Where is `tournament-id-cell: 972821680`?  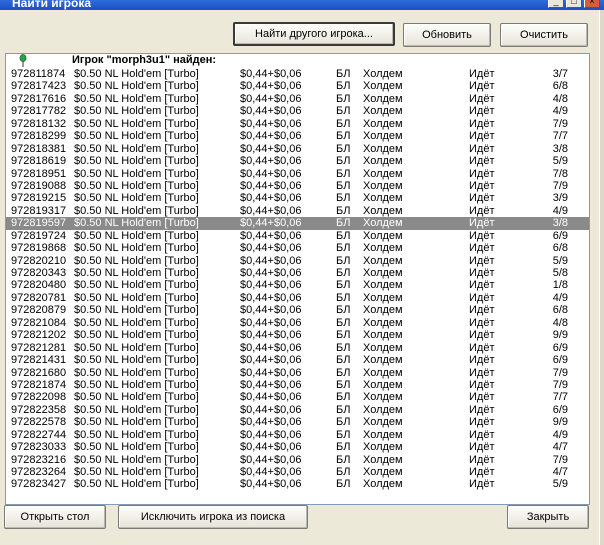 tournament-id-cell: 972821680 is located at coordinates (39, 372).